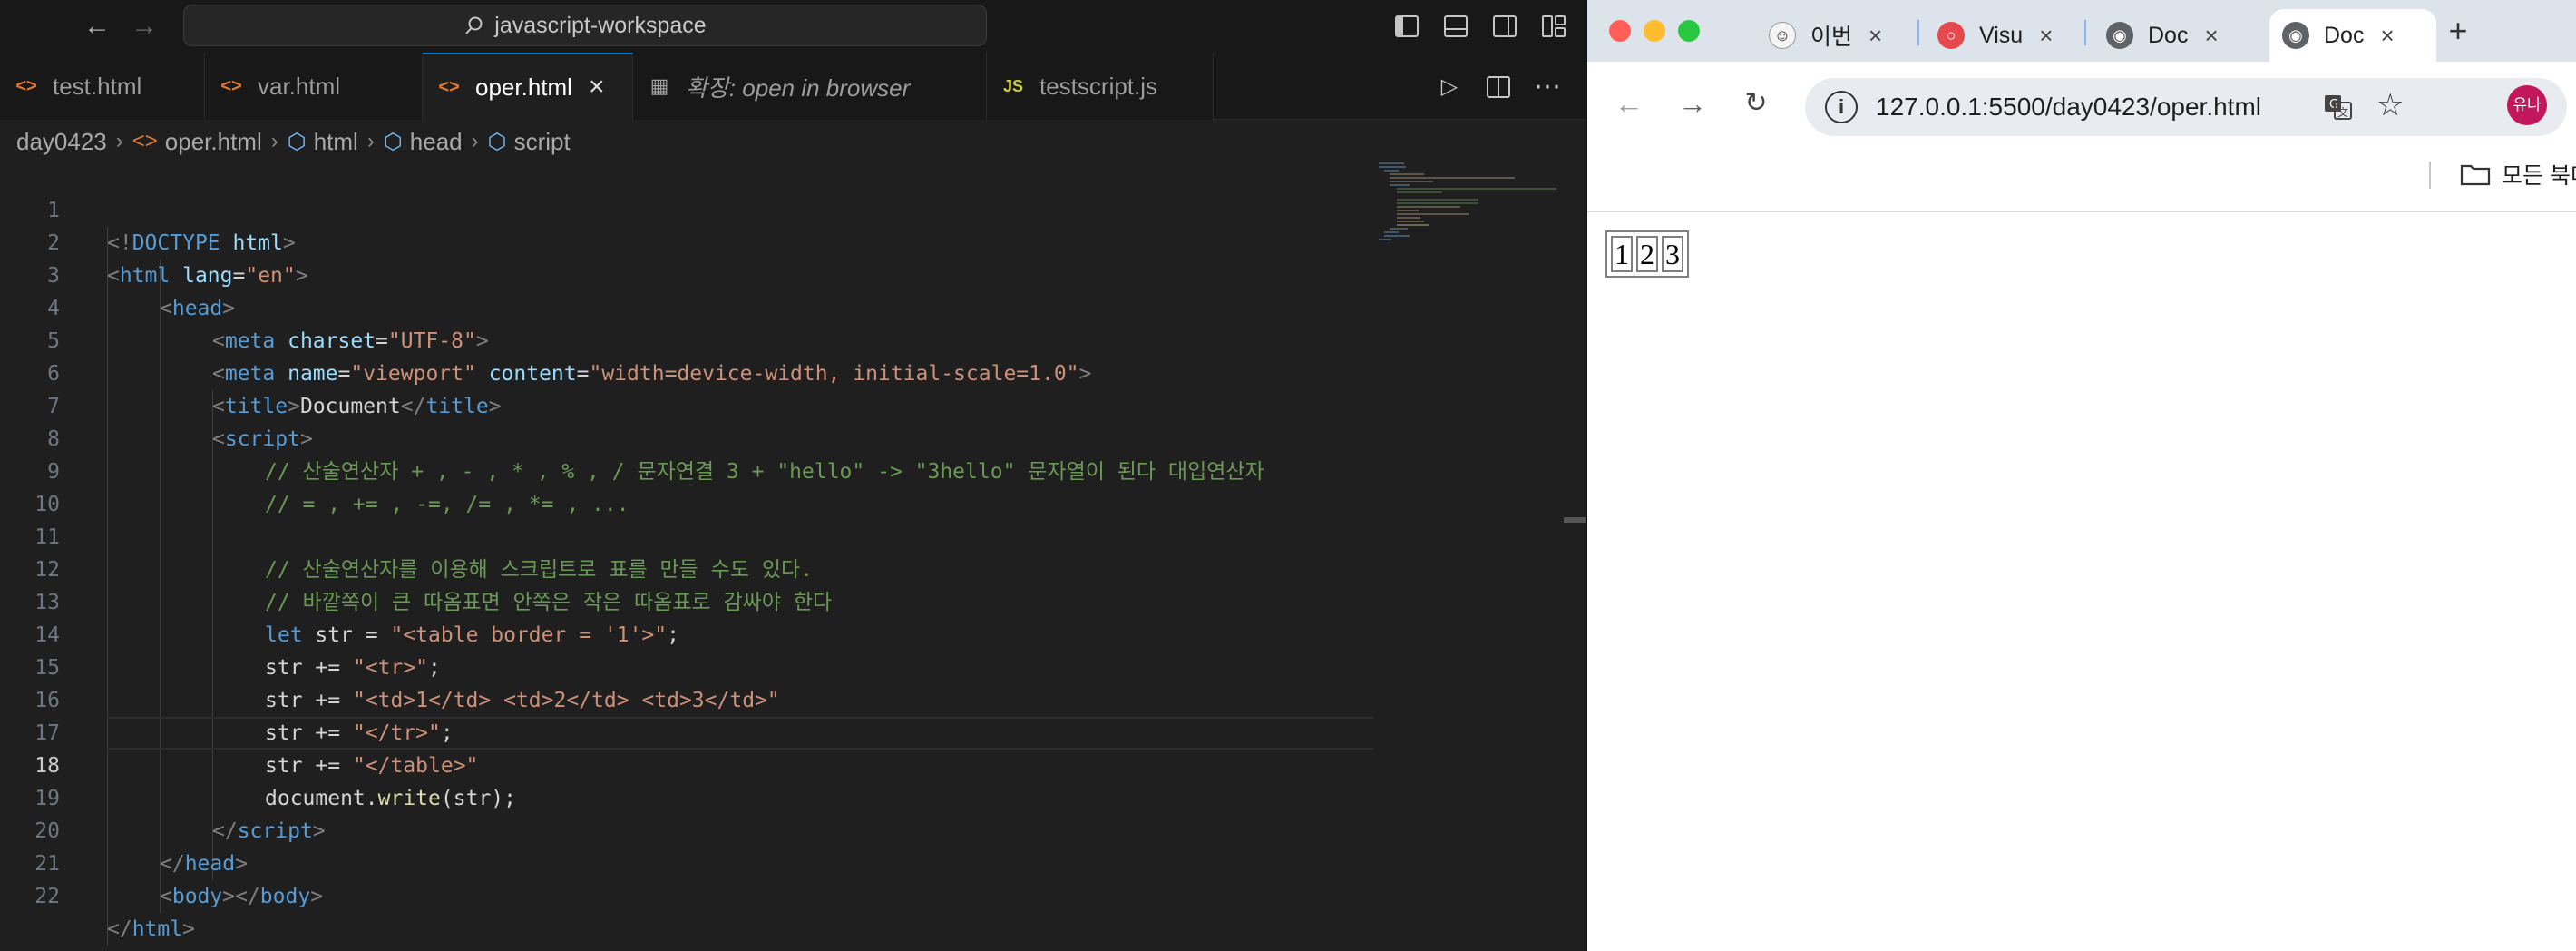  I want to click on back-arrow-icon: ←, so click(97, 26).